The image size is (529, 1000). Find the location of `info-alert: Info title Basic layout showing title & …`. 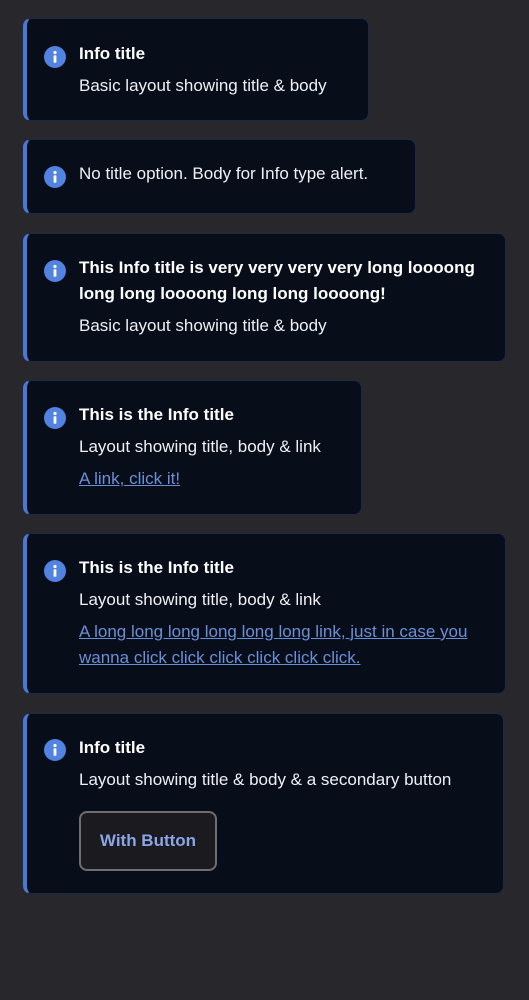

info-alert: Info title Basic layout showing title & … is located at coordinates (196, 69).